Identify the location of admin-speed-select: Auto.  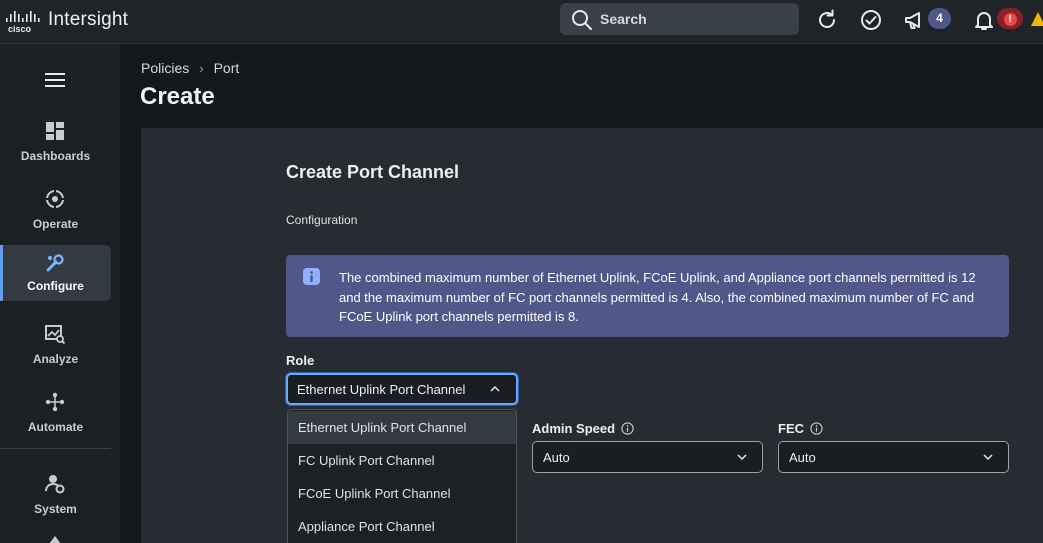
(647, 457).